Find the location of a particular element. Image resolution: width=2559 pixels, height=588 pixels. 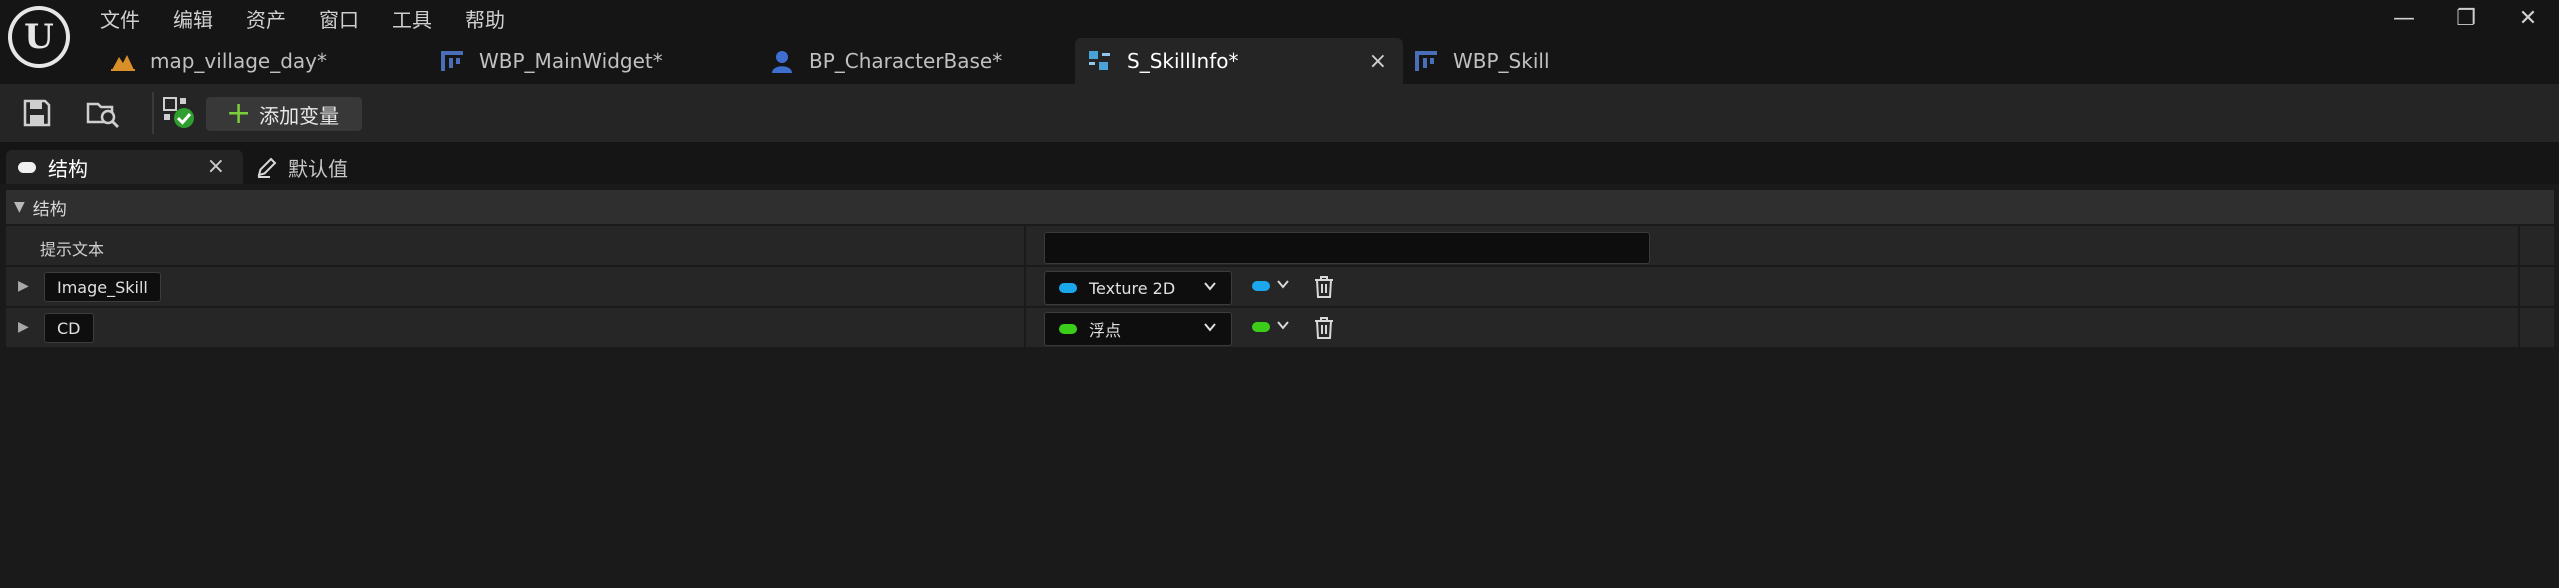

restore-button: ❐ is located at coordinates (2466, 18).